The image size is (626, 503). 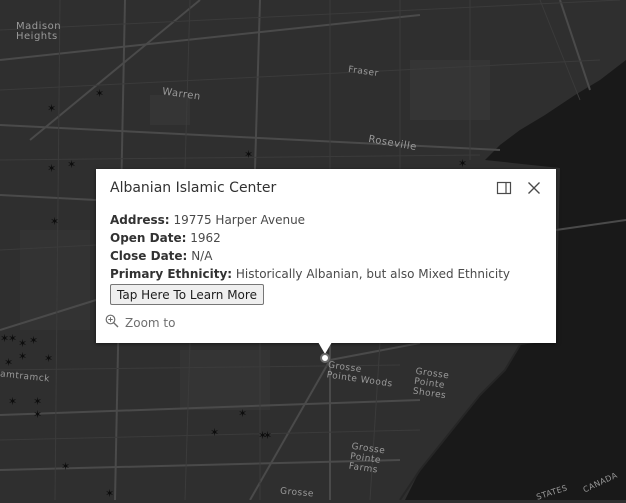 What do you see at coordinates (504, 188) in the screenshot?
I see `dock-icon` at bounding box center [504, 188].